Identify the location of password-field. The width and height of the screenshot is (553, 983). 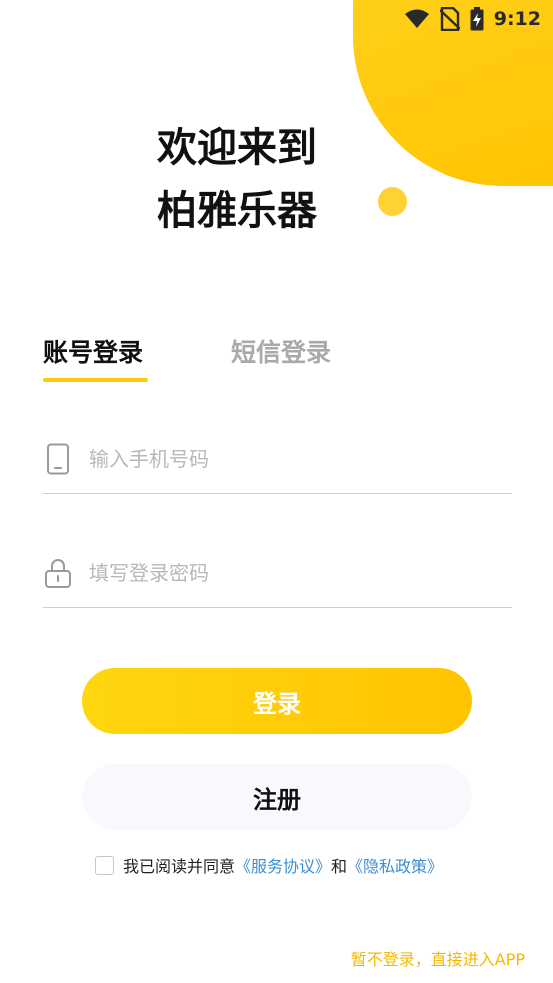
(277, 573).